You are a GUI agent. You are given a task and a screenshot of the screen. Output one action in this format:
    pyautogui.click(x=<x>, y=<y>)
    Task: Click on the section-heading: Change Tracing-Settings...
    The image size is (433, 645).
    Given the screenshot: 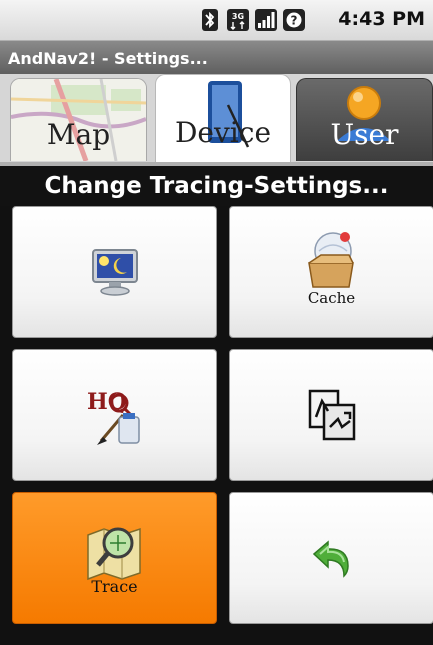 What is the action you would take?
    pyautogui.click(x=216, y=186)
    